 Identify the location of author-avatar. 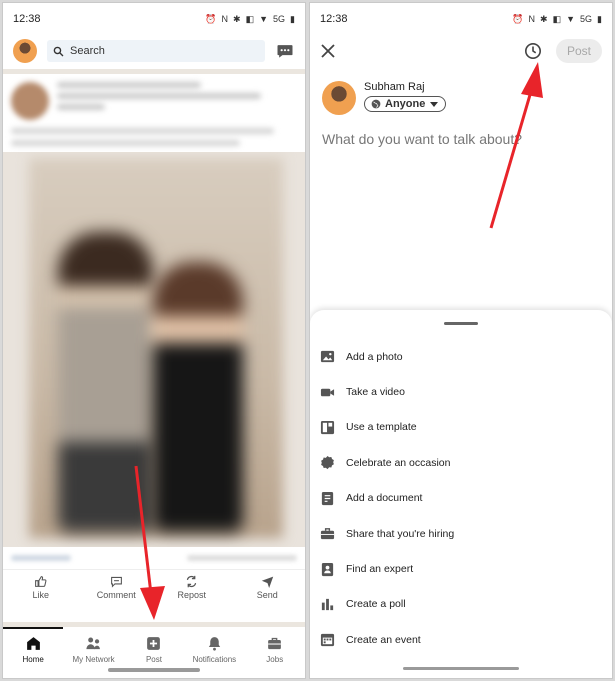
(339, 98).